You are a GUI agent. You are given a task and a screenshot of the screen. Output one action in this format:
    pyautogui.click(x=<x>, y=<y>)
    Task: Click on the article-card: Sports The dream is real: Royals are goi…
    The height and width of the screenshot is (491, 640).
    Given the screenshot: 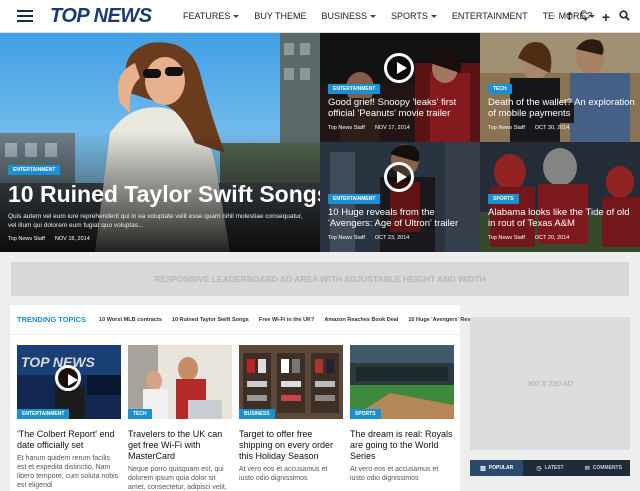 What is the action you would take?
    pyautogui.click(x=402, y=414)
    